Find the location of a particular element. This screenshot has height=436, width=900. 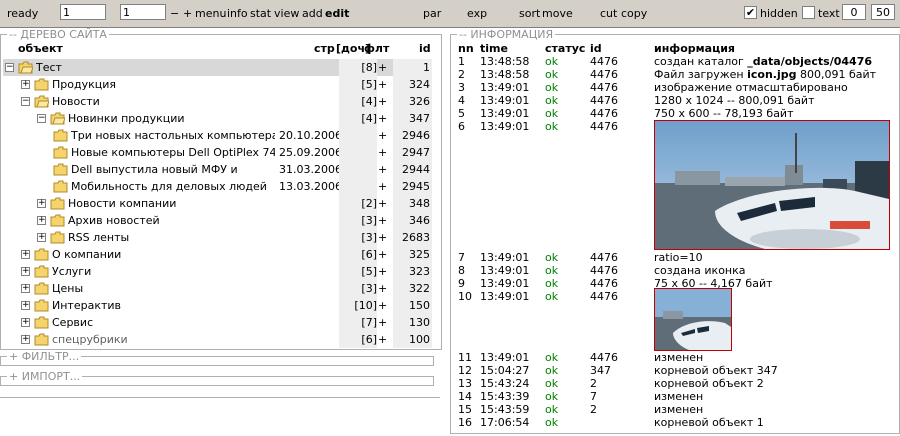

tree-item-label: Архив новостей is located at coordinates (201, 220).